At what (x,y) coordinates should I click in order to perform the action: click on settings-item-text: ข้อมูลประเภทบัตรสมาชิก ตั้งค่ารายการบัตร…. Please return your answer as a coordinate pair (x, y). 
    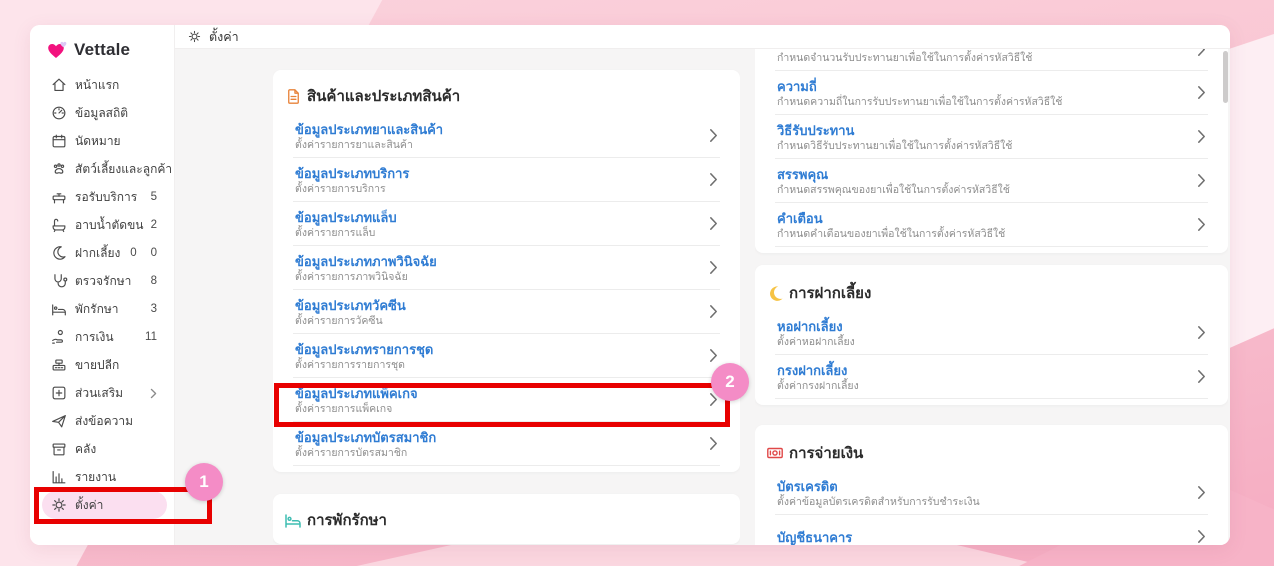
    Looking at the image, I should click on (498, 443).